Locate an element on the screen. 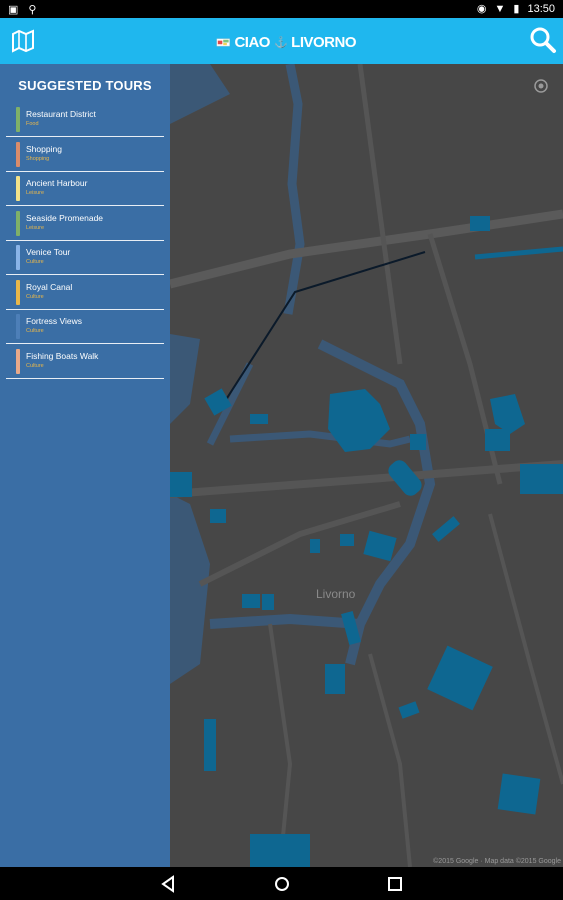 This screenshot has width=563, height=900. tour-item: Fishing Boats Walk Culture is located at coordinates (85, 363).